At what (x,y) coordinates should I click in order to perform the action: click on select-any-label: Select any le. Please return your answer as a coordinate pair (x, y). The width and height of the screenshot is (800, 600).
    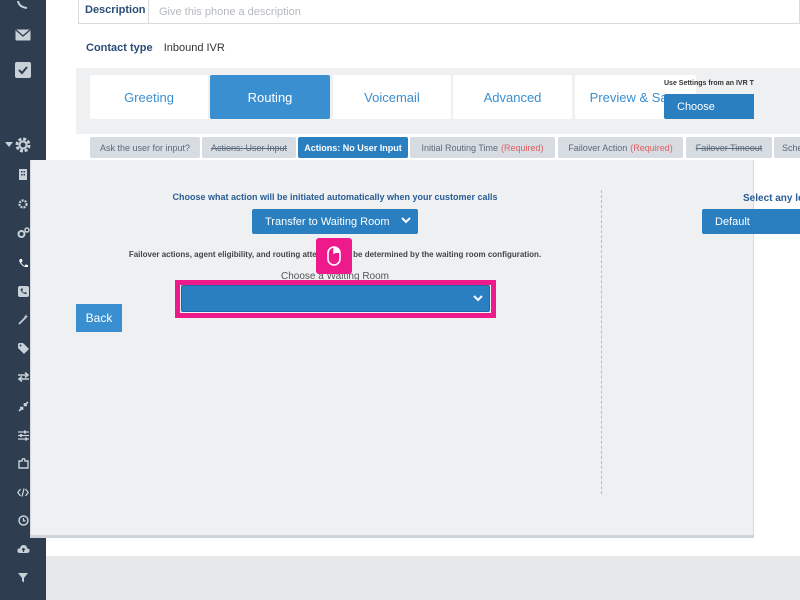
    Looking at the image, I should click on (771, 198).